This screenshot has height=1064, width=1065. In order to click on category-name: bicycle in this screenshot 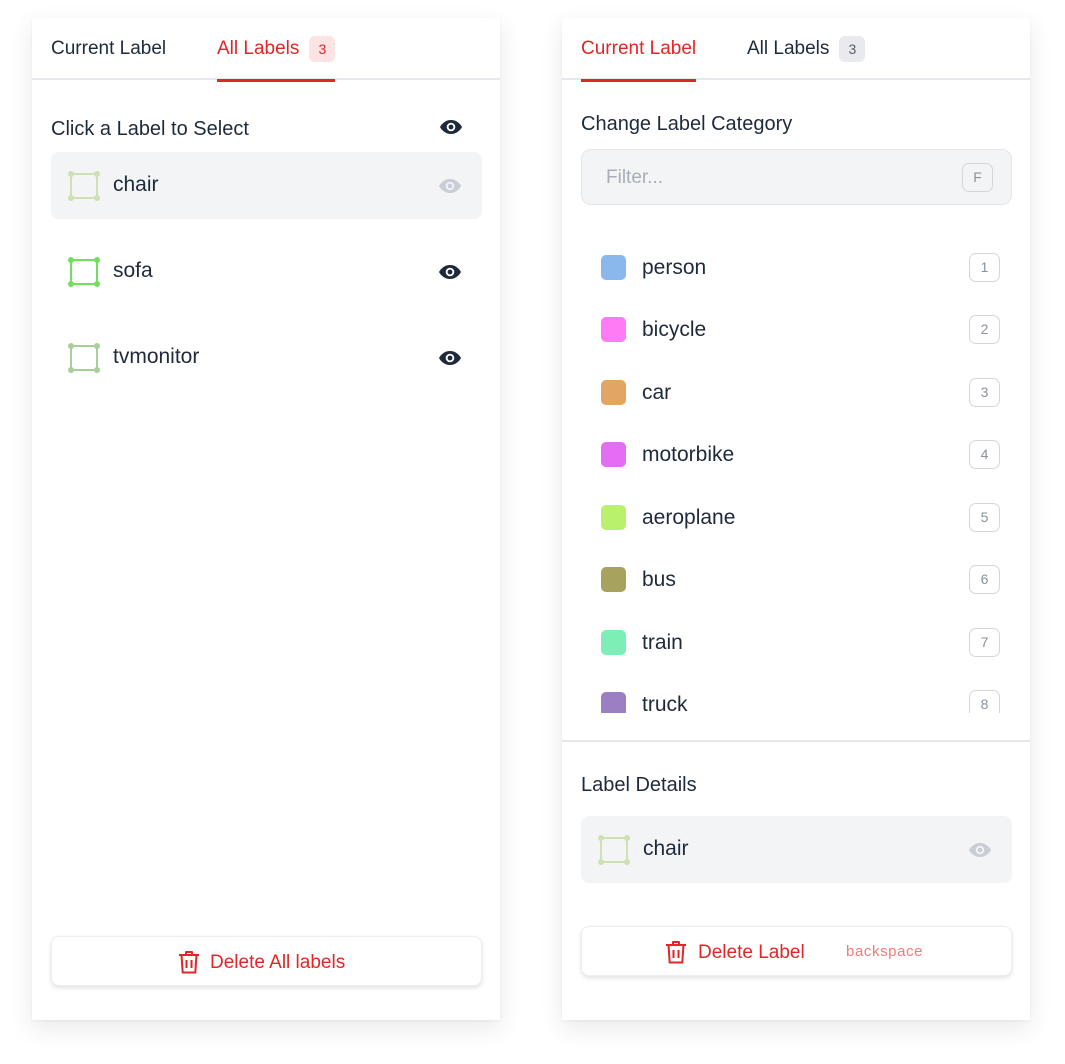, I will do `click(674, 329)`.